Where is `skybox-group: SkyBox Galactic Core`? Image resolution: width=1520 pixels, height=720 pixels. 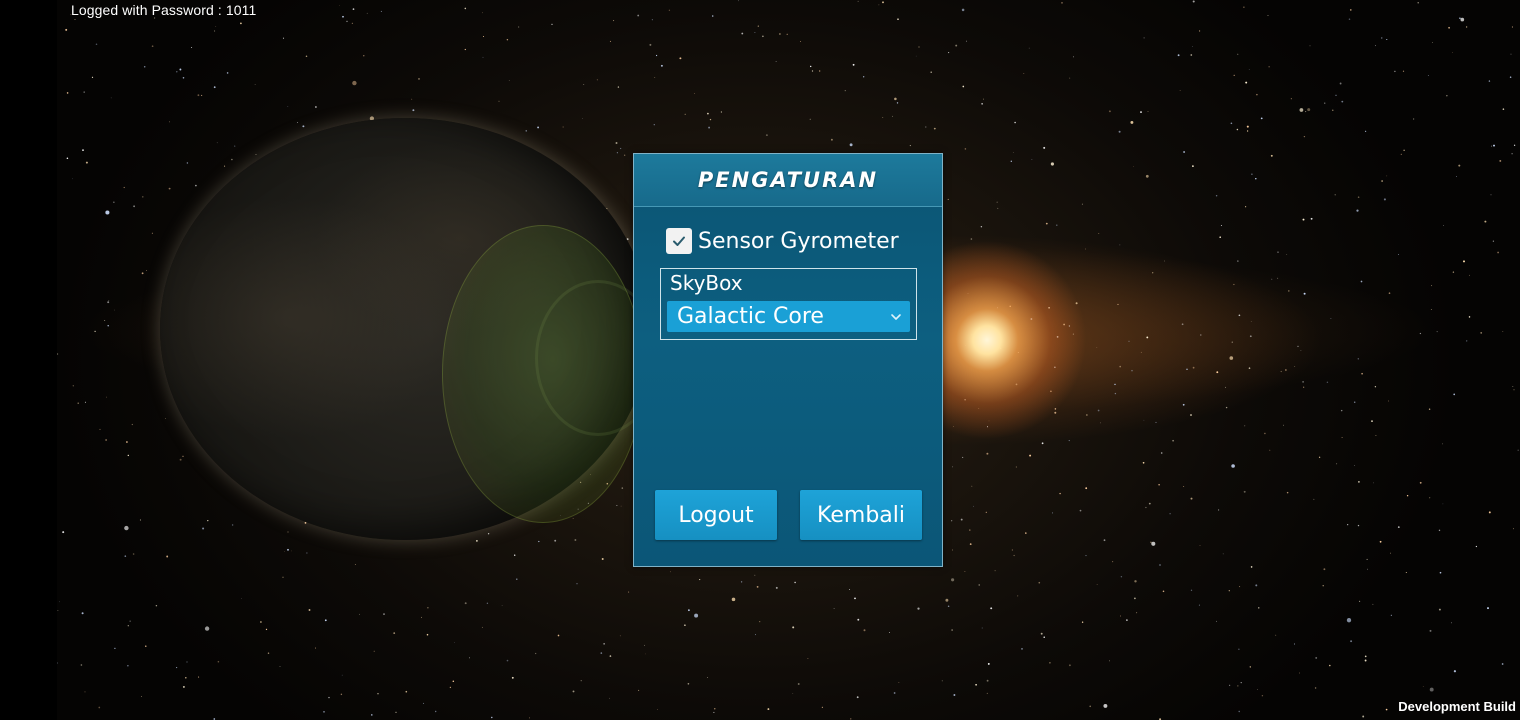
skybox-group: SkyBox Galactic Core is located at coordinates (788, 304).